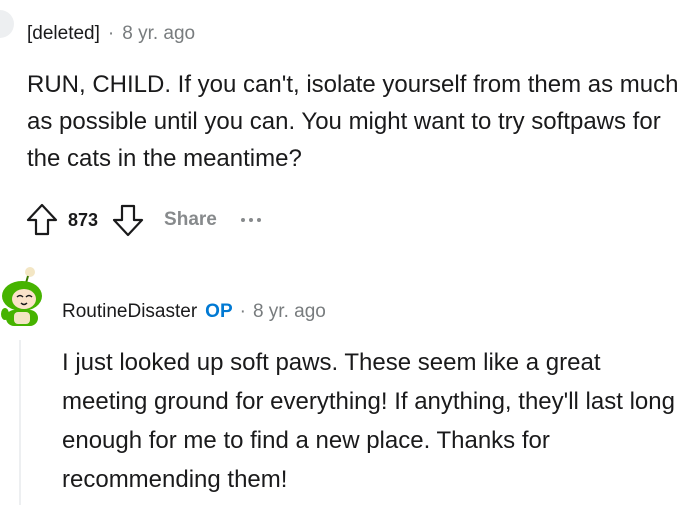 This screenshot has height=505, width=700. Describe the element at coordinates (129, 312) in the screenshot. I see `author-name: RoutineDisaster` at that location.